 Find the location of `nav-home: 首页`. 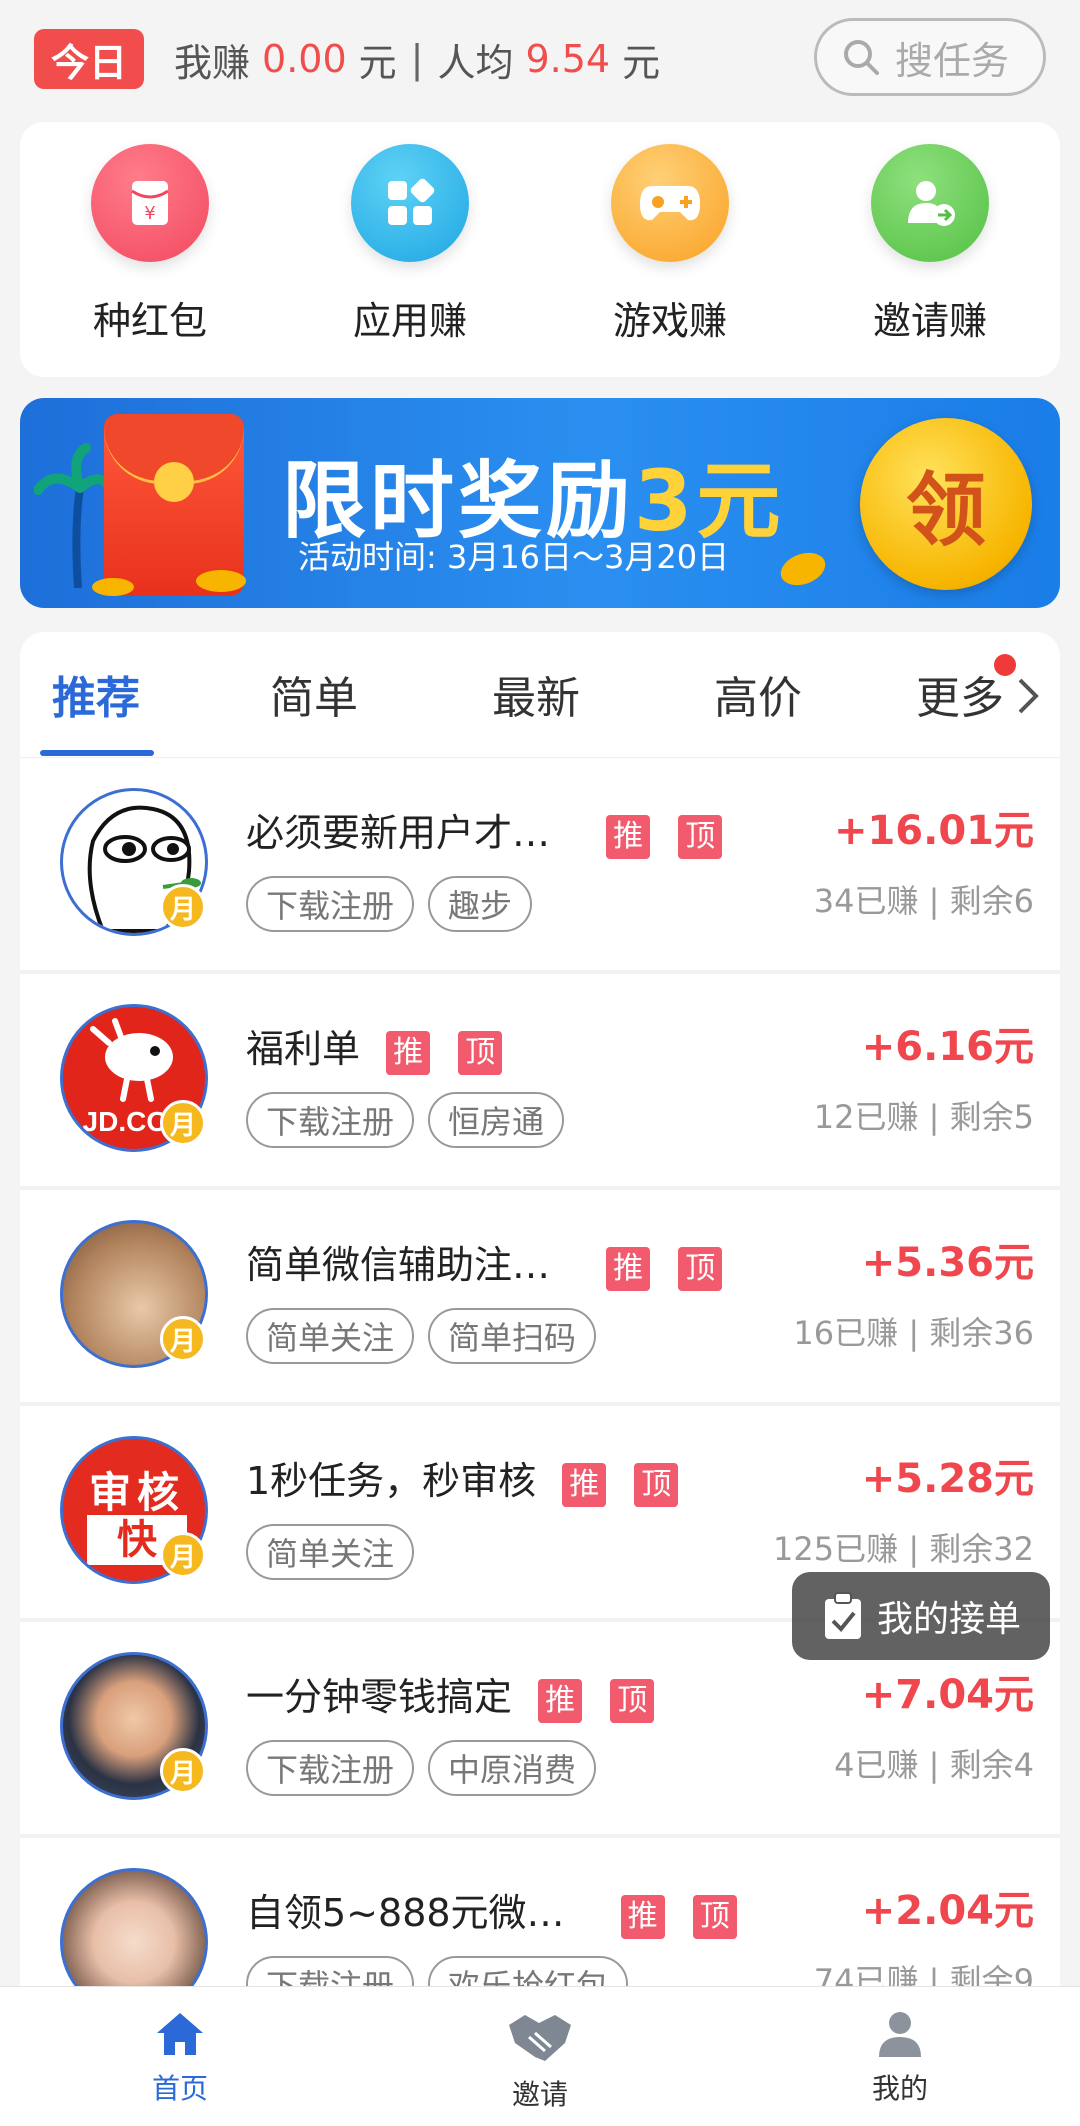

nav-home: 首页 is located at coordinates (180, 2056).